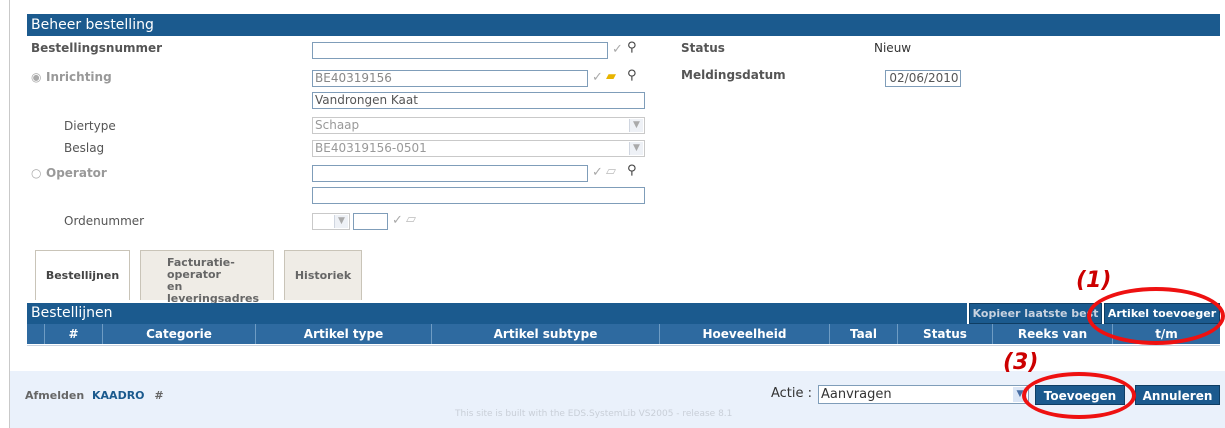  I want to click on grid-column-status: Status, so click(944, 334).